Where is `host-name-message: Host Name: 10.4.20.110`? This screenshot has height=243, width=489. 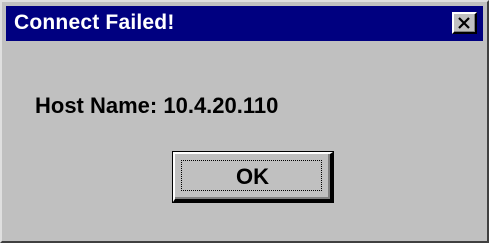 host-name-message: Host Name: 10.4.20.110 is located at coordinates (157, 105).